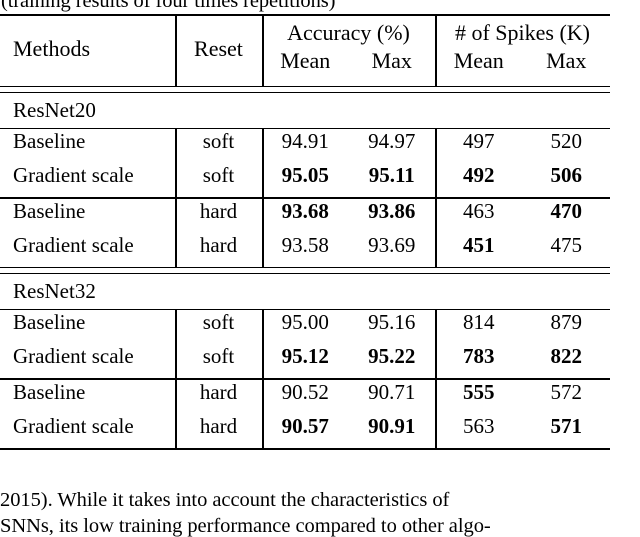 The height and width of the screenshot is (537, 640). Describe the element at coordinates (478, 60) in the screenshot. I see `header-spikes-mean: Mean` at that location.